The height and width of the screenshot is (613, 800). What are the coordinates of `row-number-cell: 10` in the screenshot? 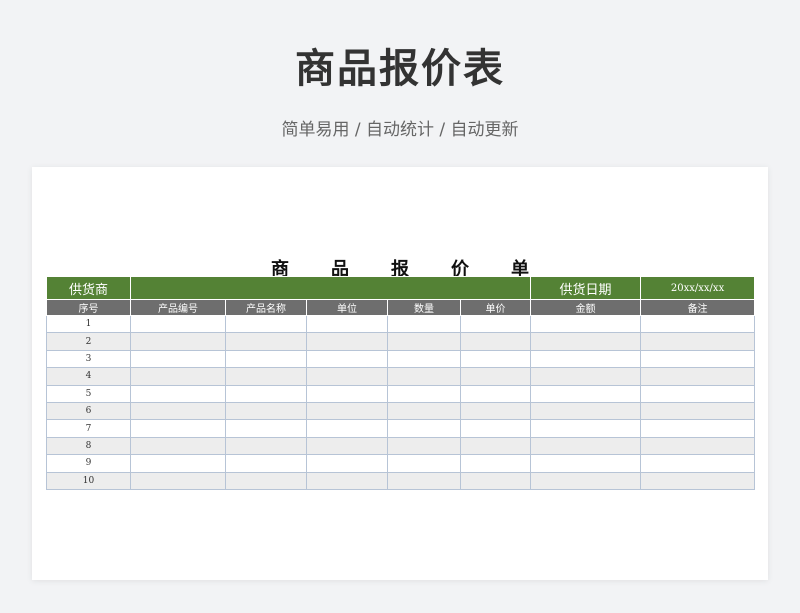 It's located at (88, 480).